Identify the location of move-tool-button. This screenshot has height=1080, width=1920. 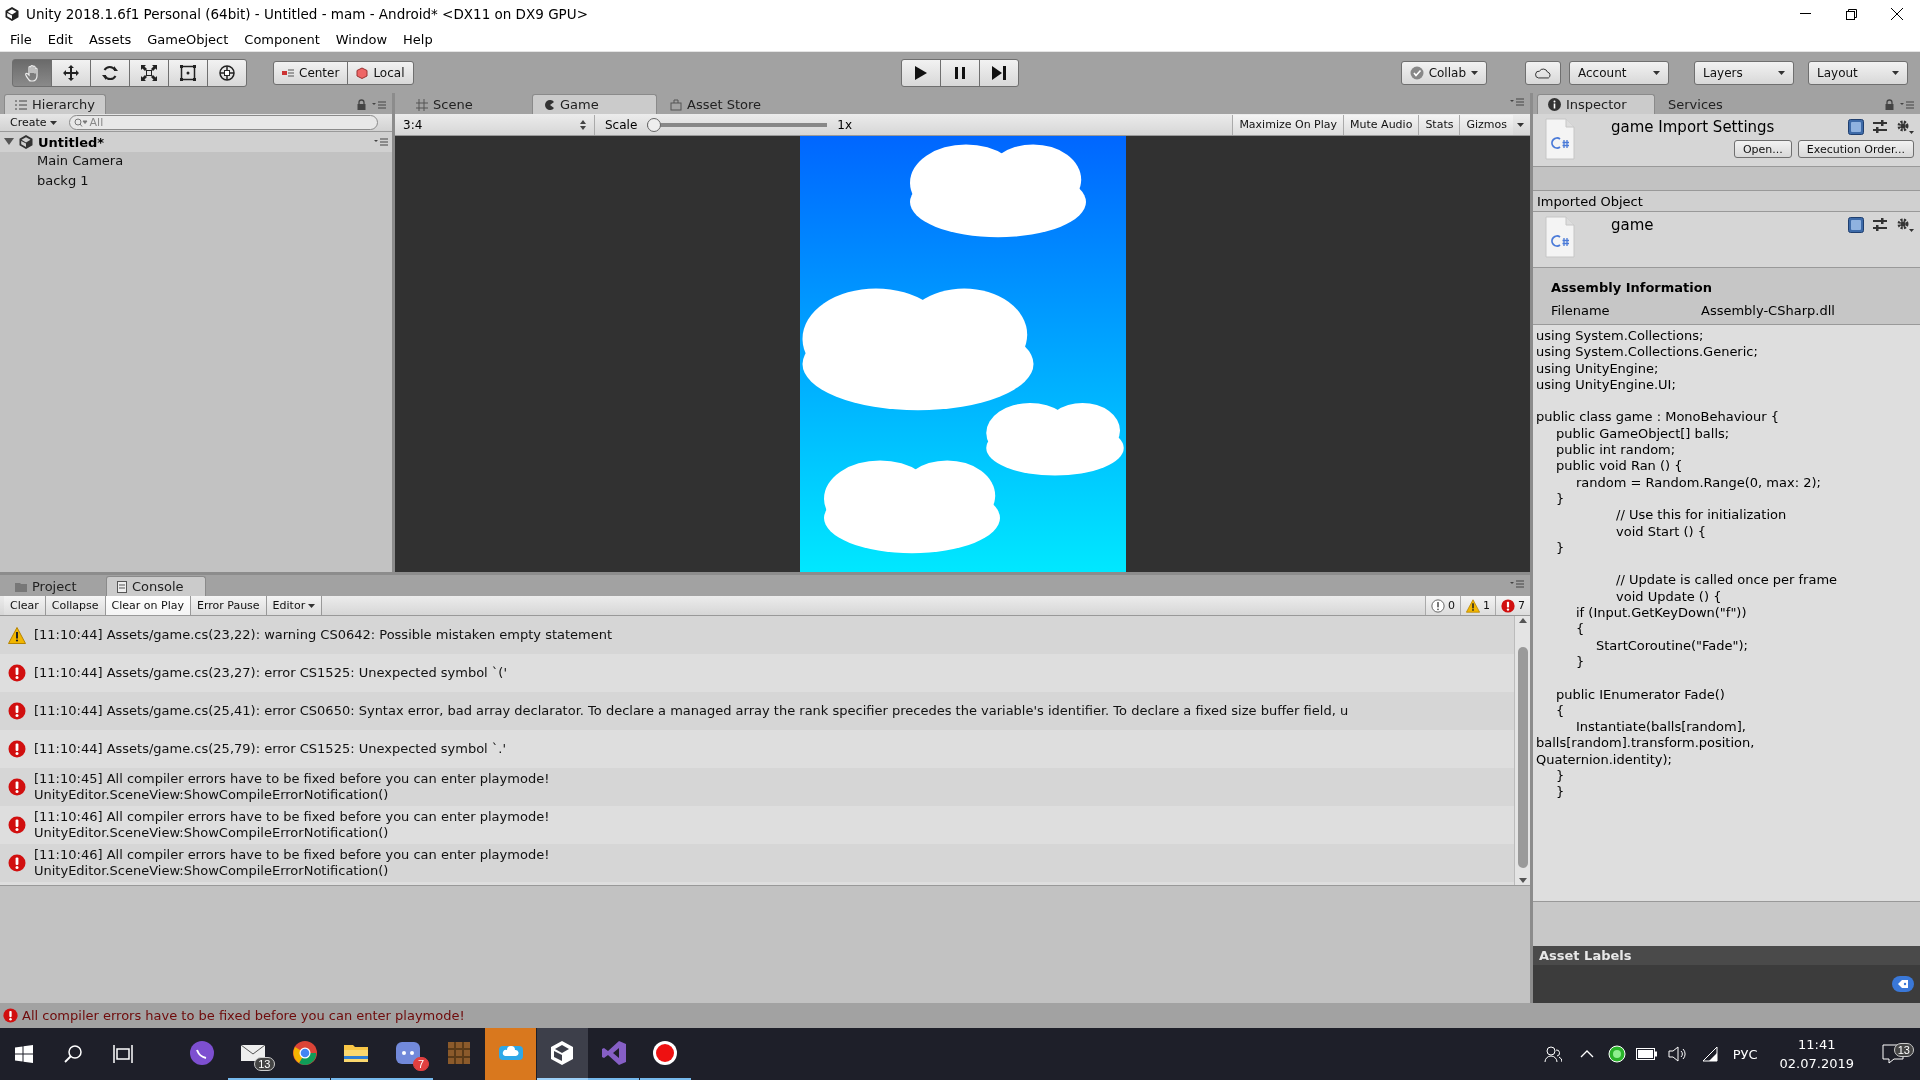
(71, 72).